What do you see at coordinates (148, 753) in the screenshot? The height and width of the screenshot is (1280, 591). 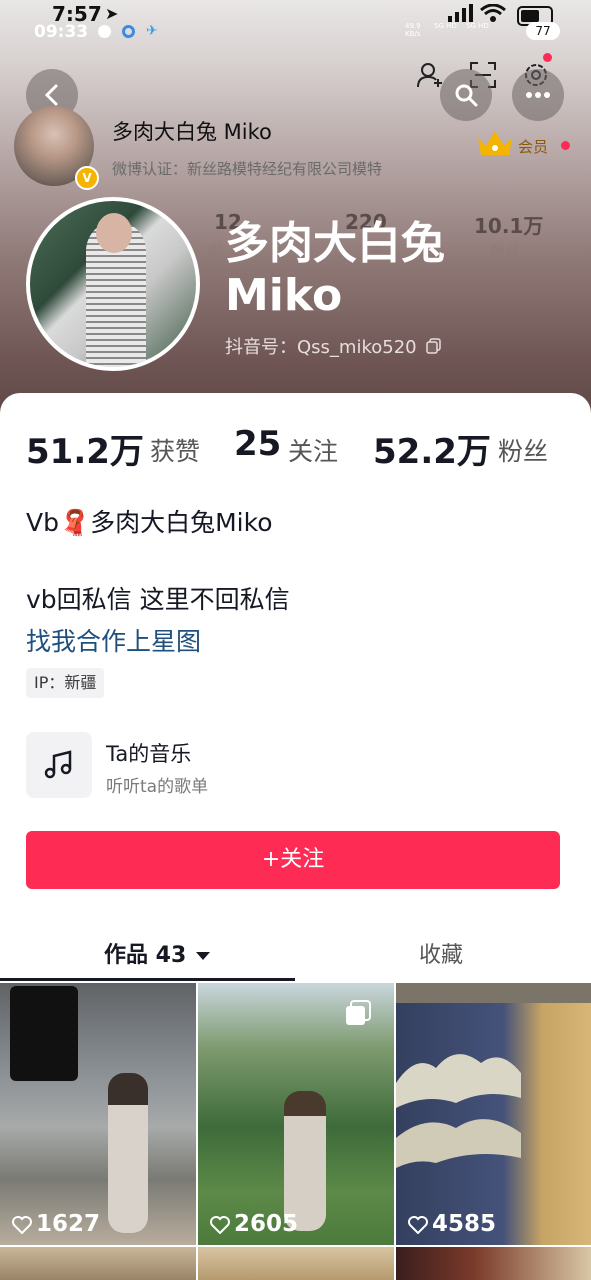 I see `music-title: Ta的音乐` at bounding box center [148, 753].